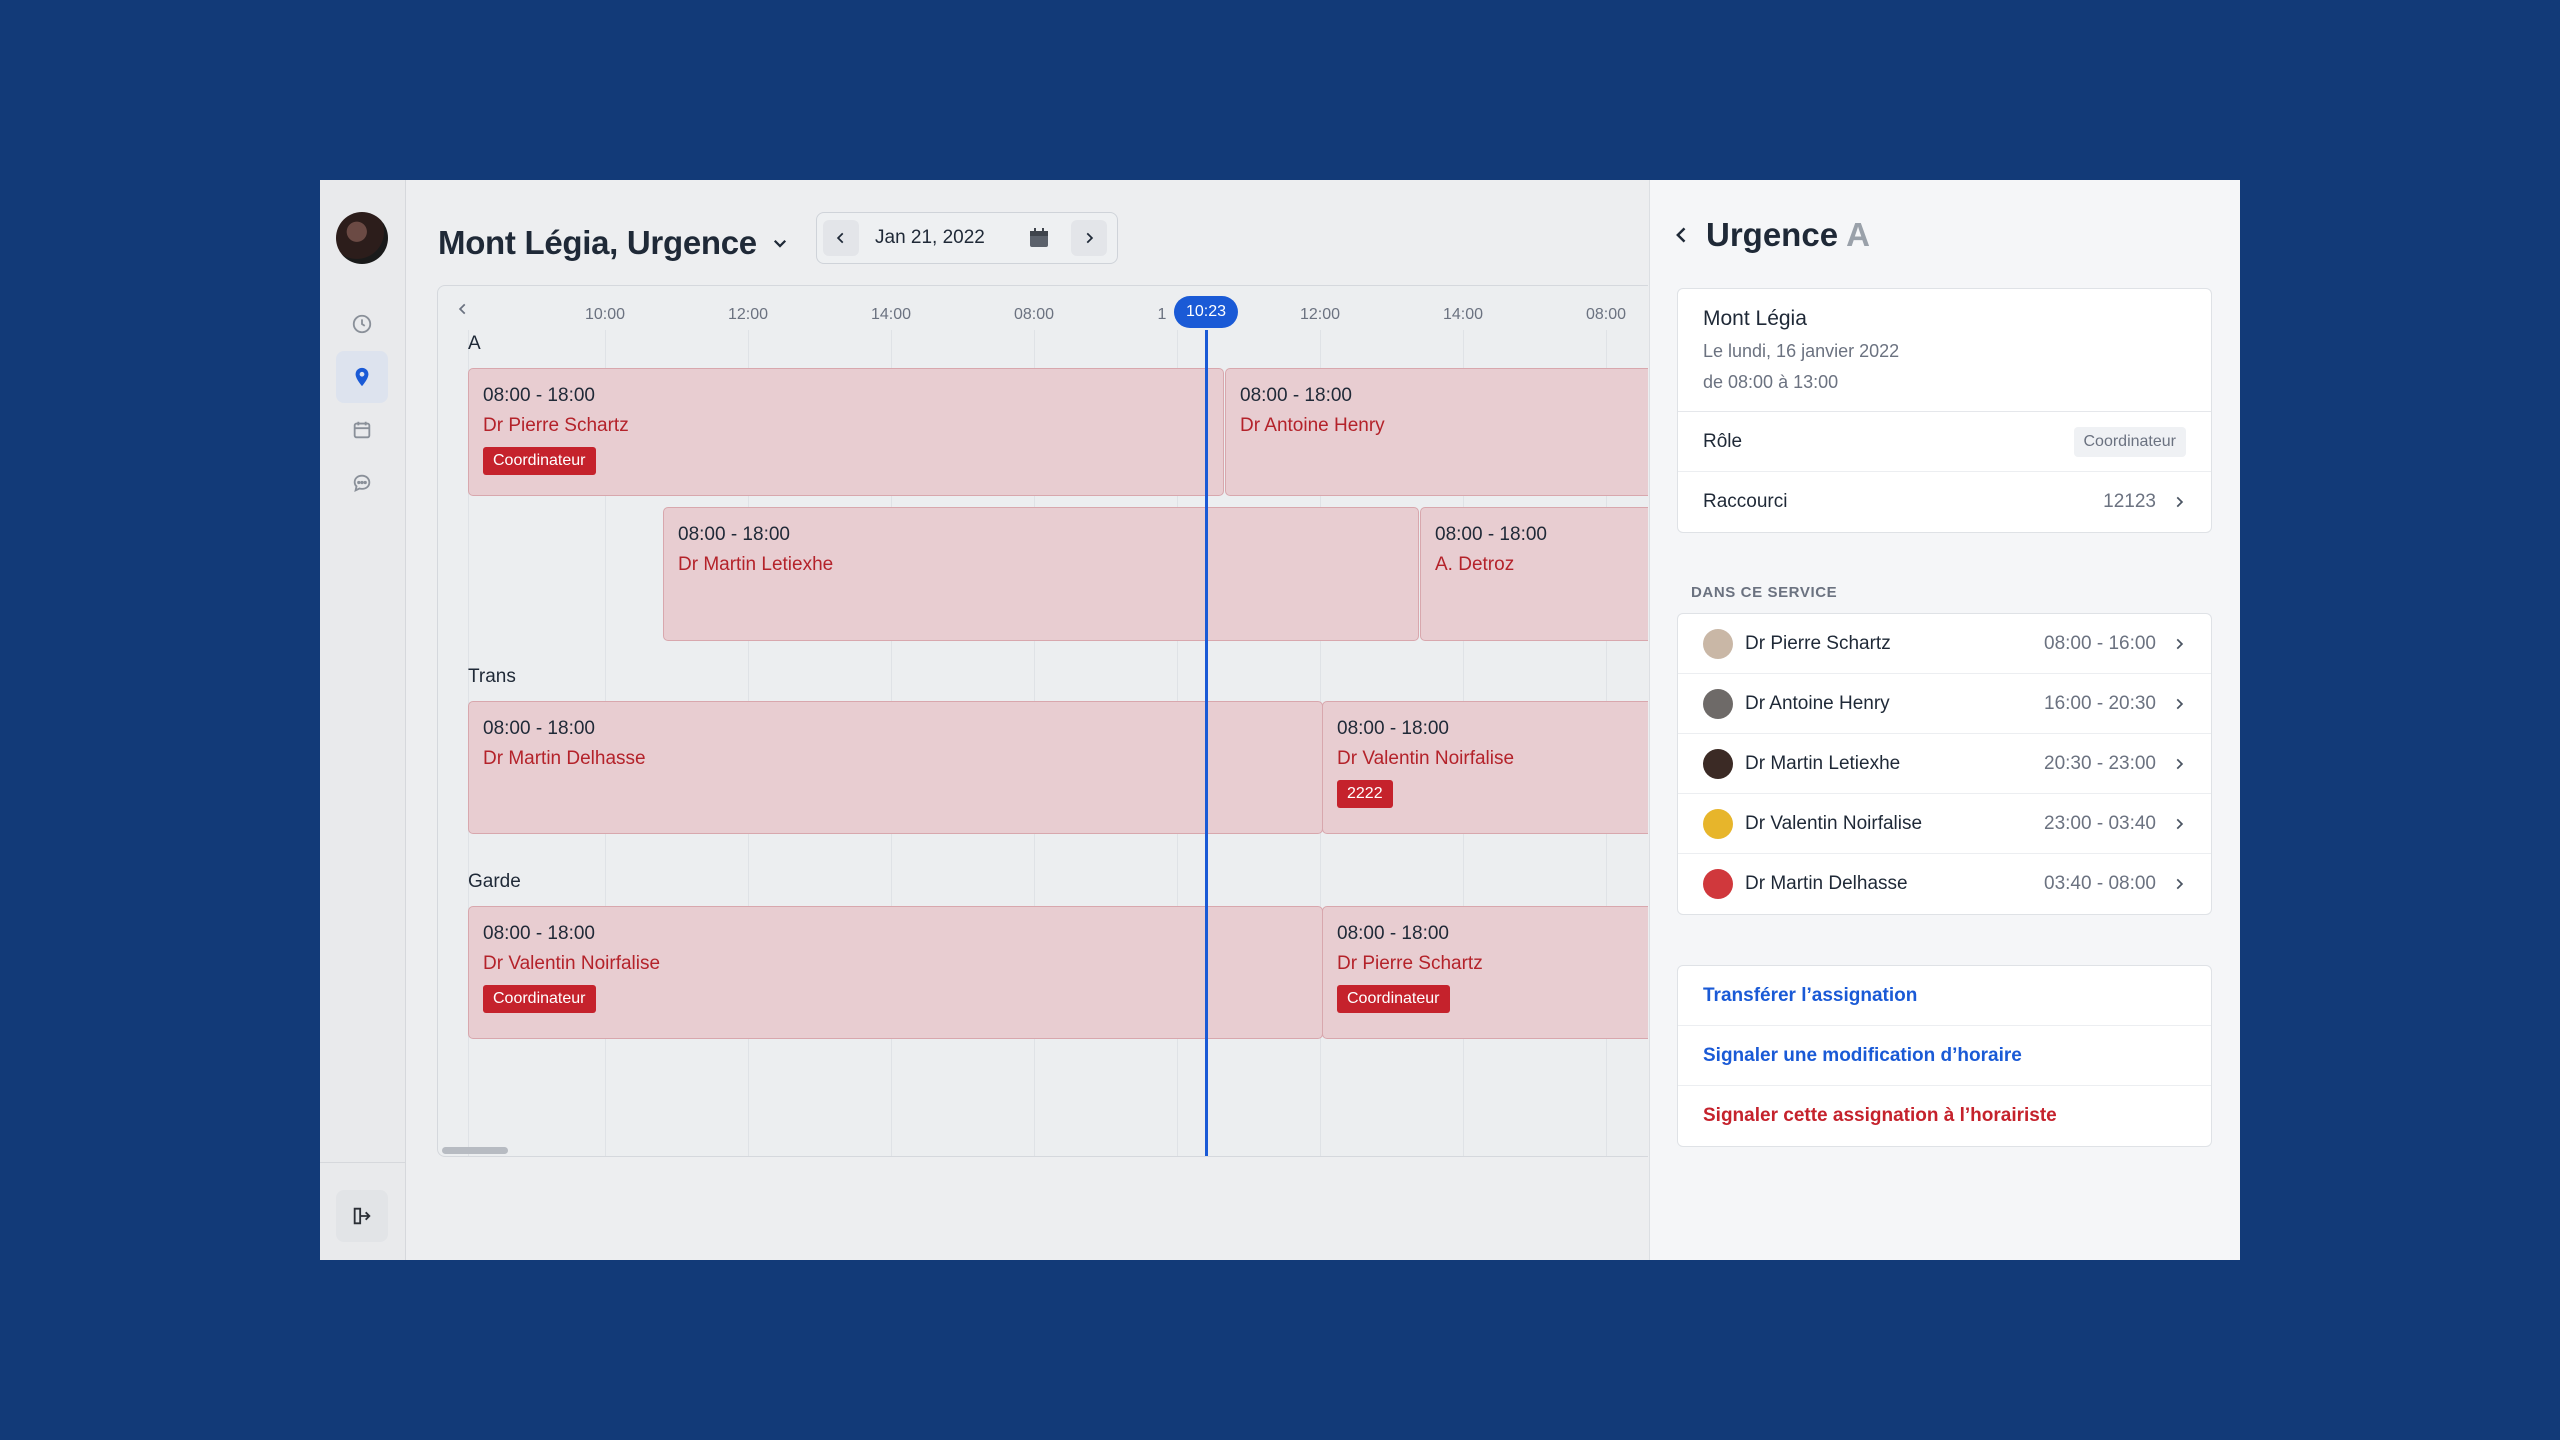  What do you see at coordinates (2100, 703) in the screenshot?
I see `person-hours: 16:00 - 20:30` at bounding box center [2100, 703].